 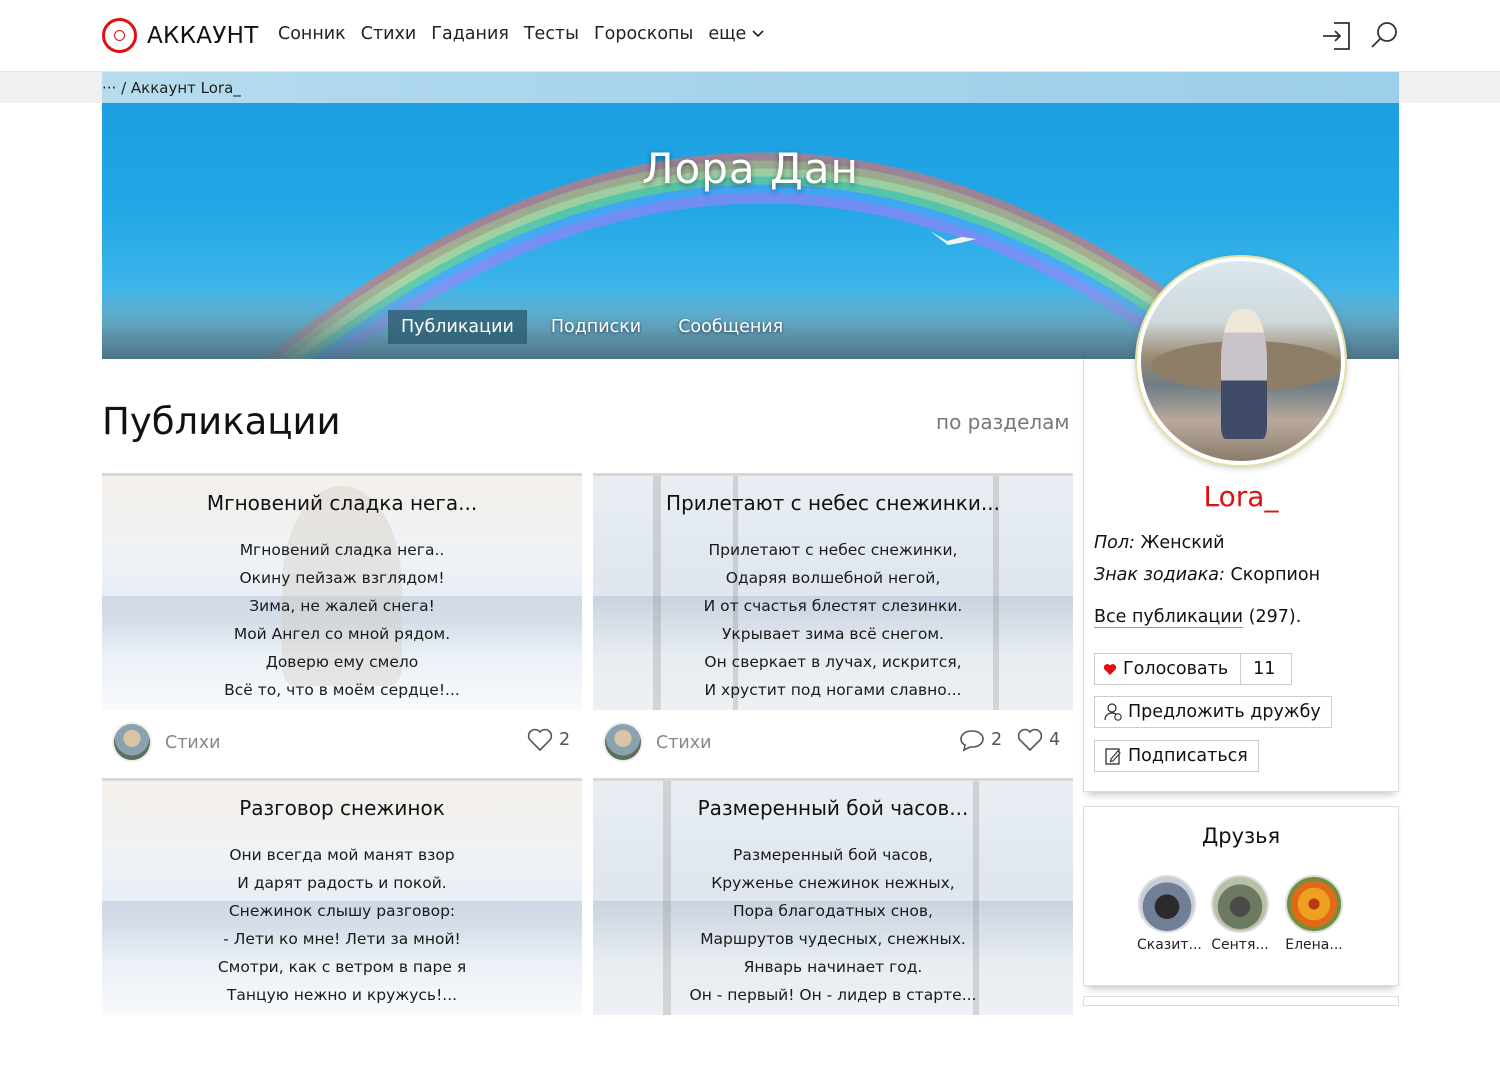 I want to click on like-button: 4, so click(x=1038, y=740).